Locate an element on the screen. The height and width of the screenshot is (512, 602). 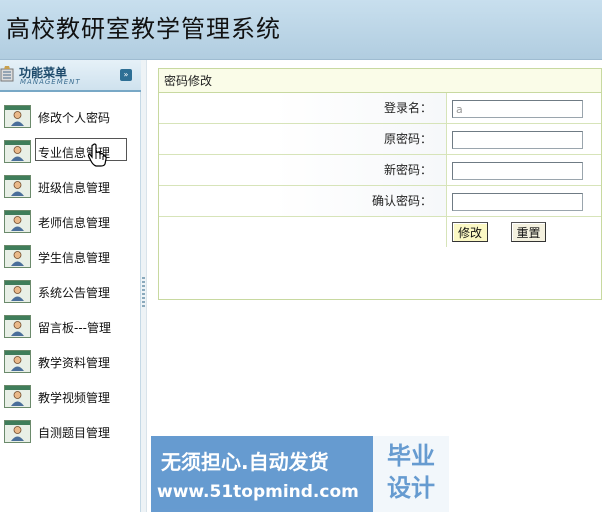
field-label: 登录名： is located at coordinates (303, 108).